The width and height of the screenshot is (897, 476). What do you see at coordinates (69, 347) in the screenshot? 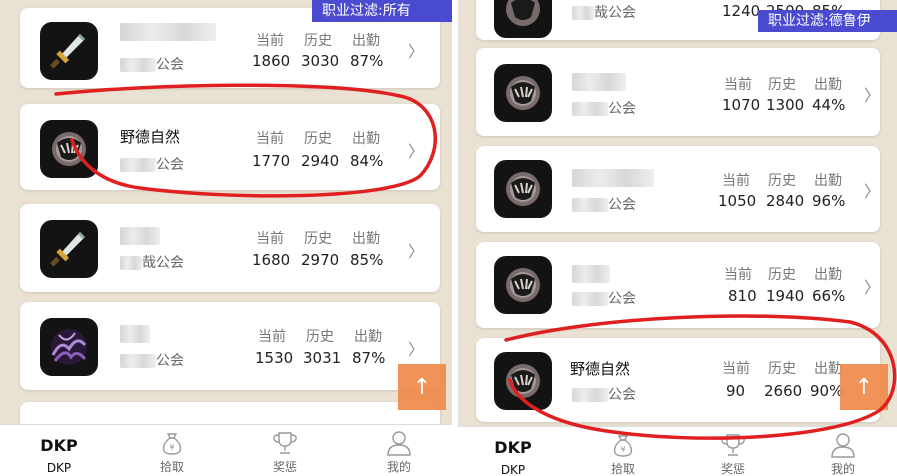
I see `shadow-tentacle-icon` at bounding box center [69, 347].